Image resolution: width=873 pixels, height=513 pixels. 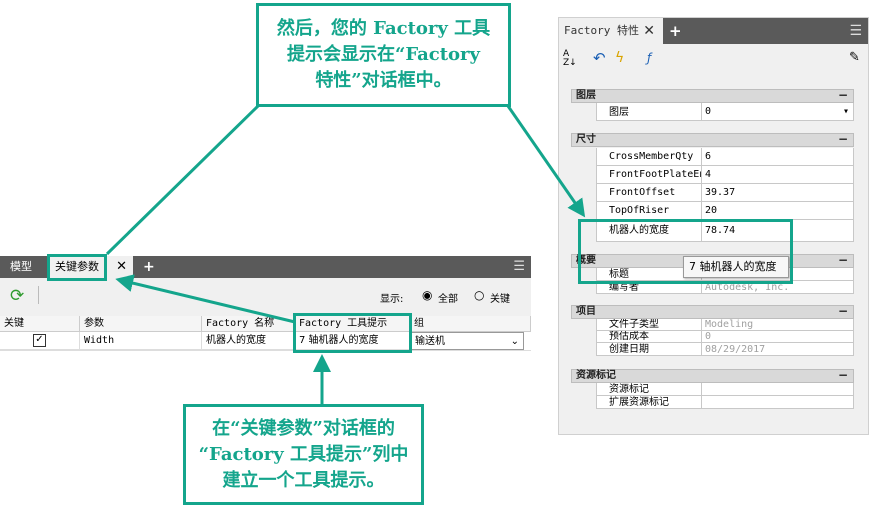 What do you see at coordinates (205, 299) in the screenshot?
I see `arrow-column-to-tab` at bounding box center [205, 299].